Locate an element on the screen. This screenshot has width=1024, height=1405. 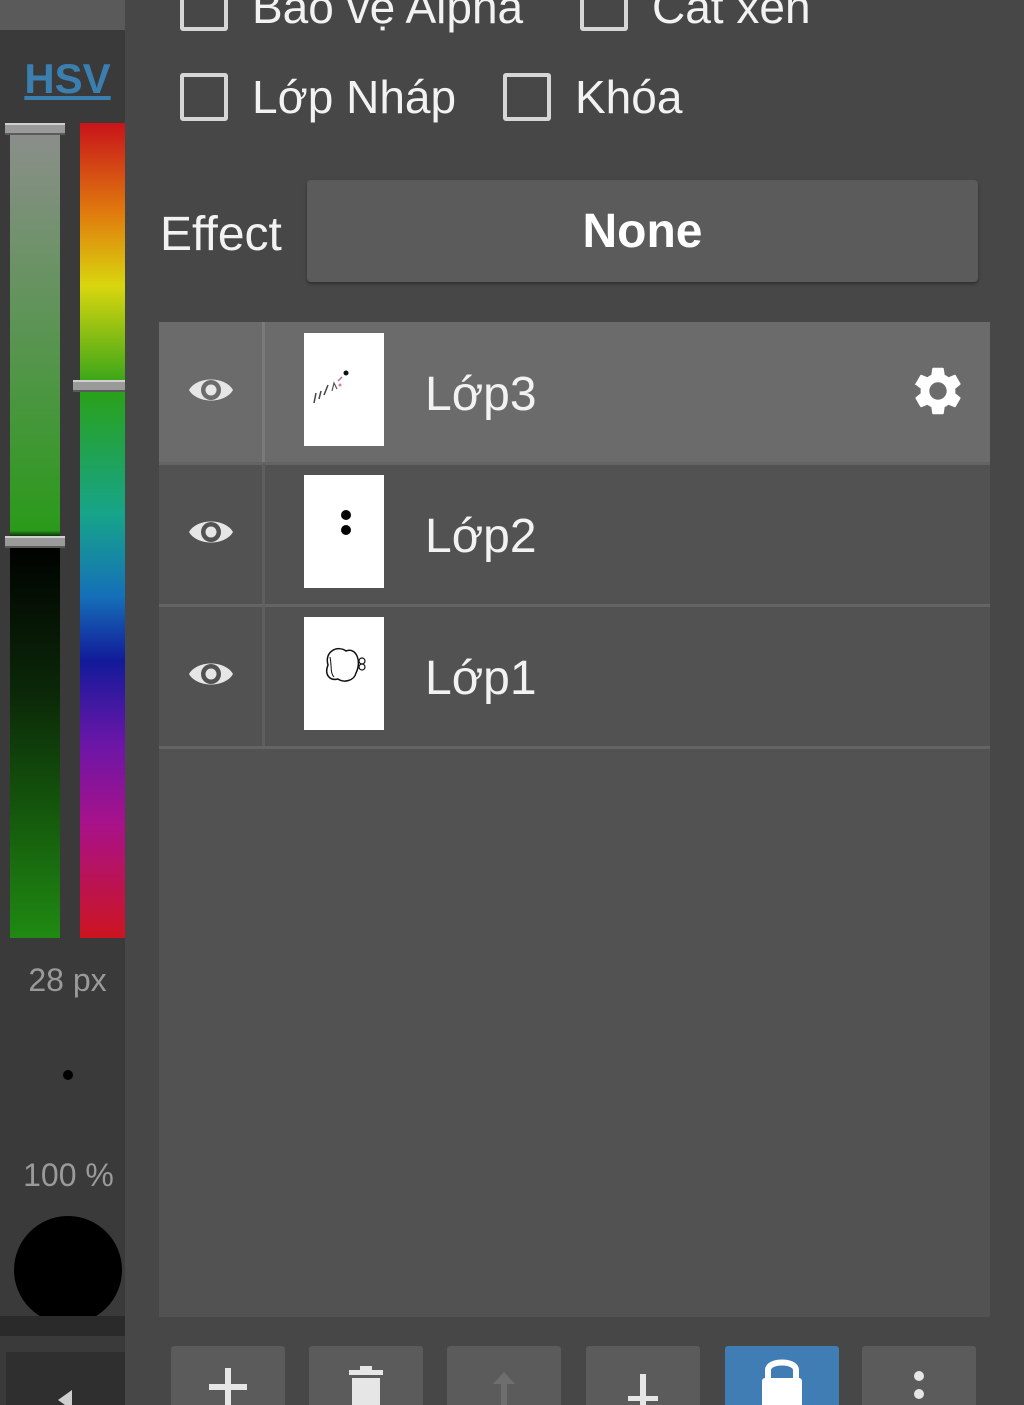
current-color-swatch is located at coordinates (68, 1270).